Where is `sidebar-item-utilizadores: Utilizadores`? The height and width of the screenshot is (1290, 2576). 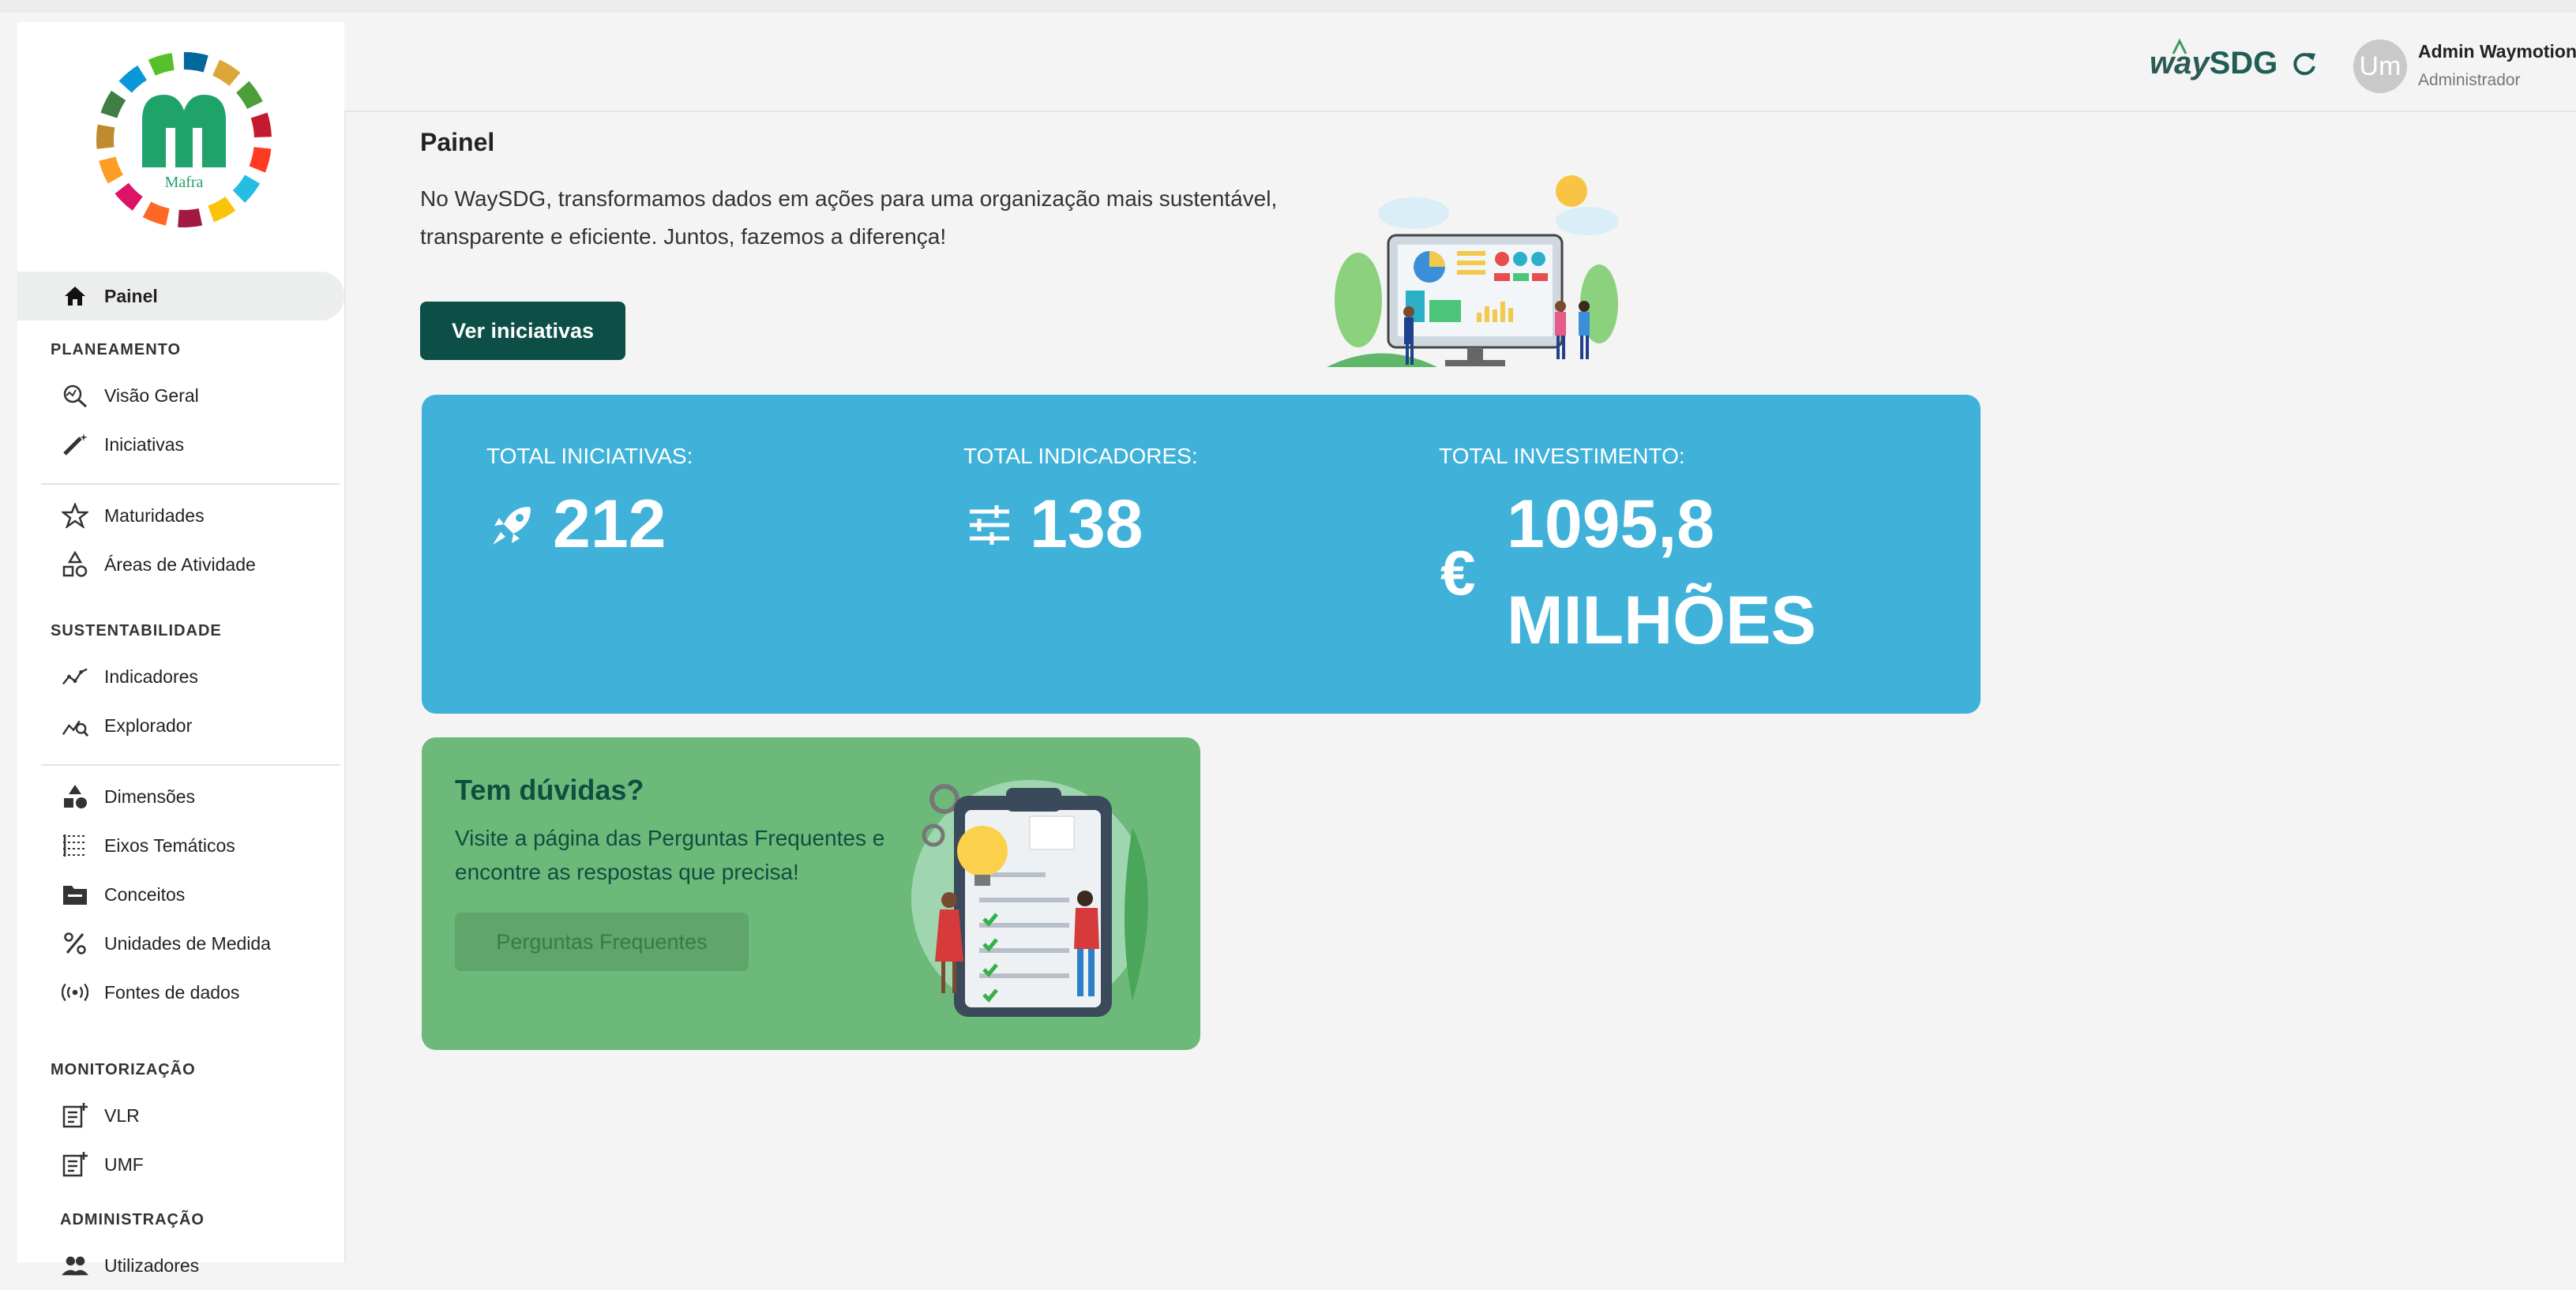
sidebar-item-utilizadores: Utilizadores is located at coordinates (180, 1265).